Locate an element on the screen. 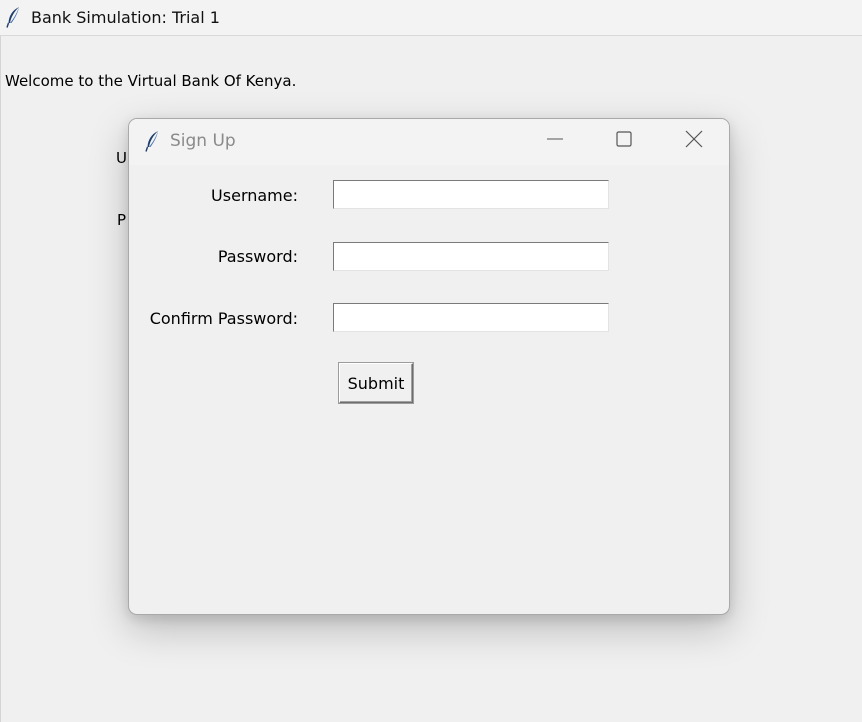  password-label-obscured: P is located at coordinates (122, 220).